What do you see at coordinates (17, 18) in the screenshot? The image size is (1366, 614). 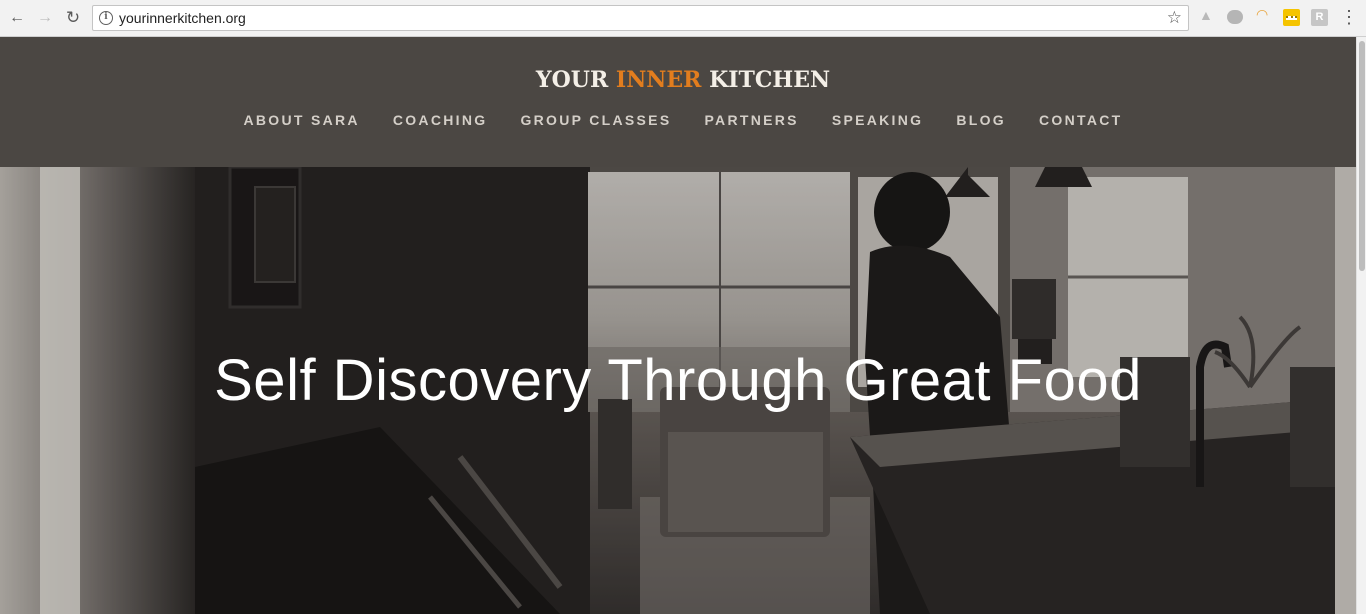 I see `back-arrow-icon: ←` at bounding box center [17, 18].